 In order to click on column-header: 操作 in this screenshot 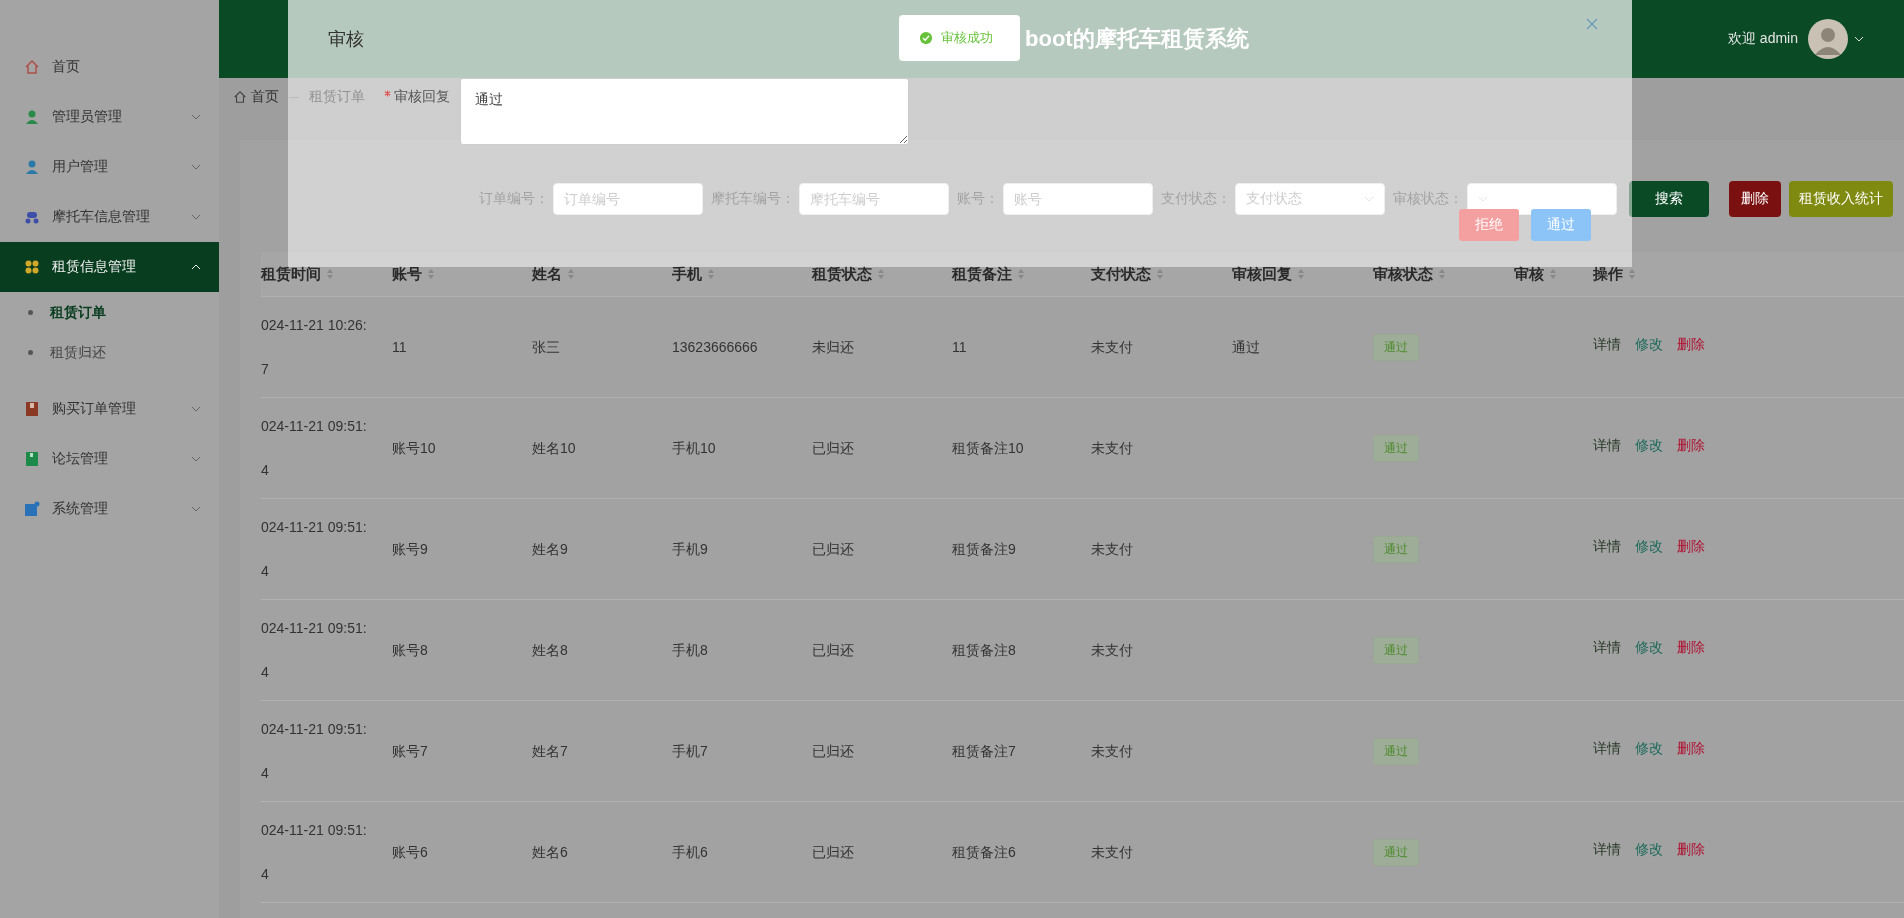, I will do `click(1608, 274)`.